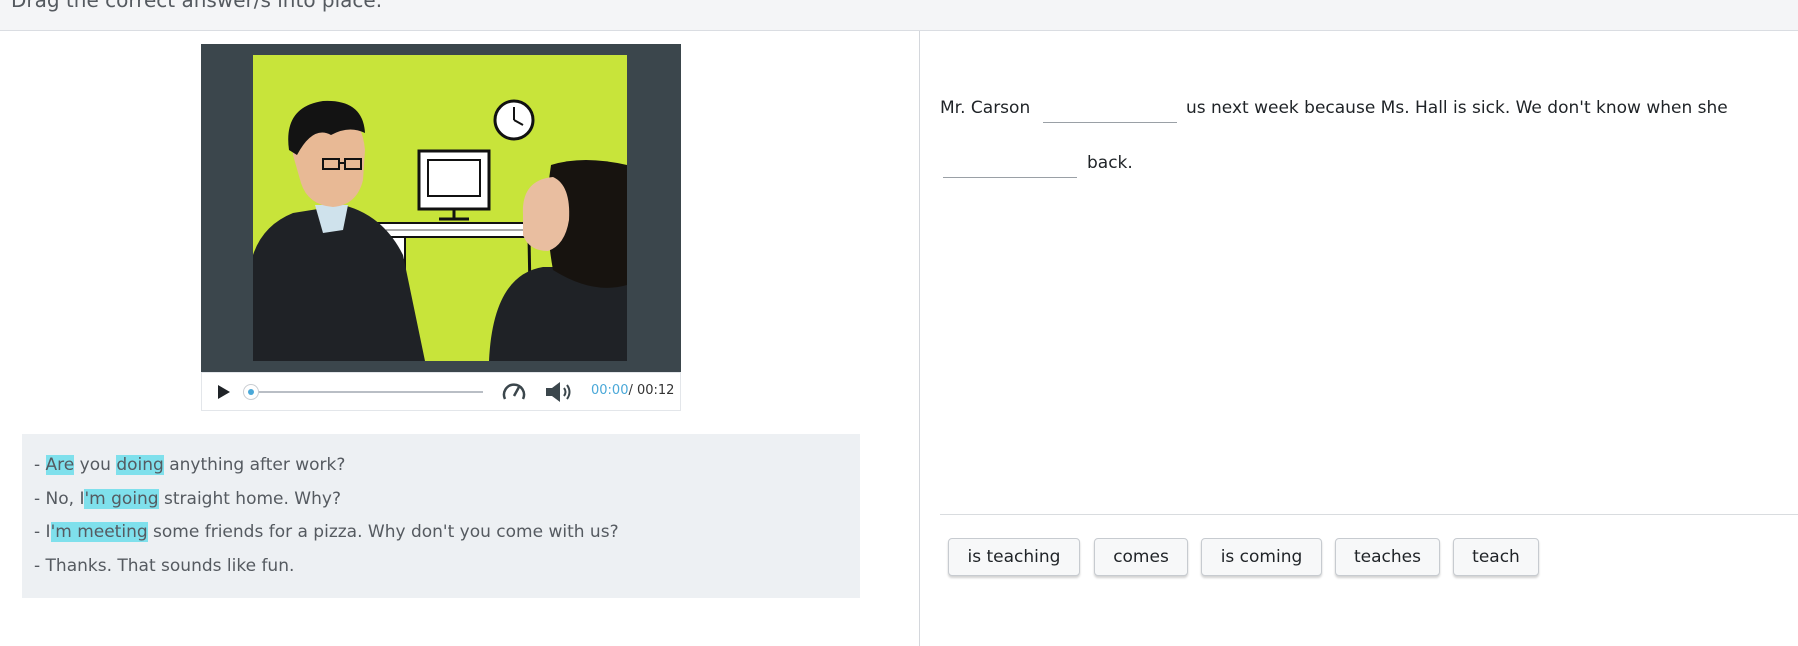 This screenshot has width=1798, height=646. I want to click on line-prefix: - No, I, so click(59, 499).